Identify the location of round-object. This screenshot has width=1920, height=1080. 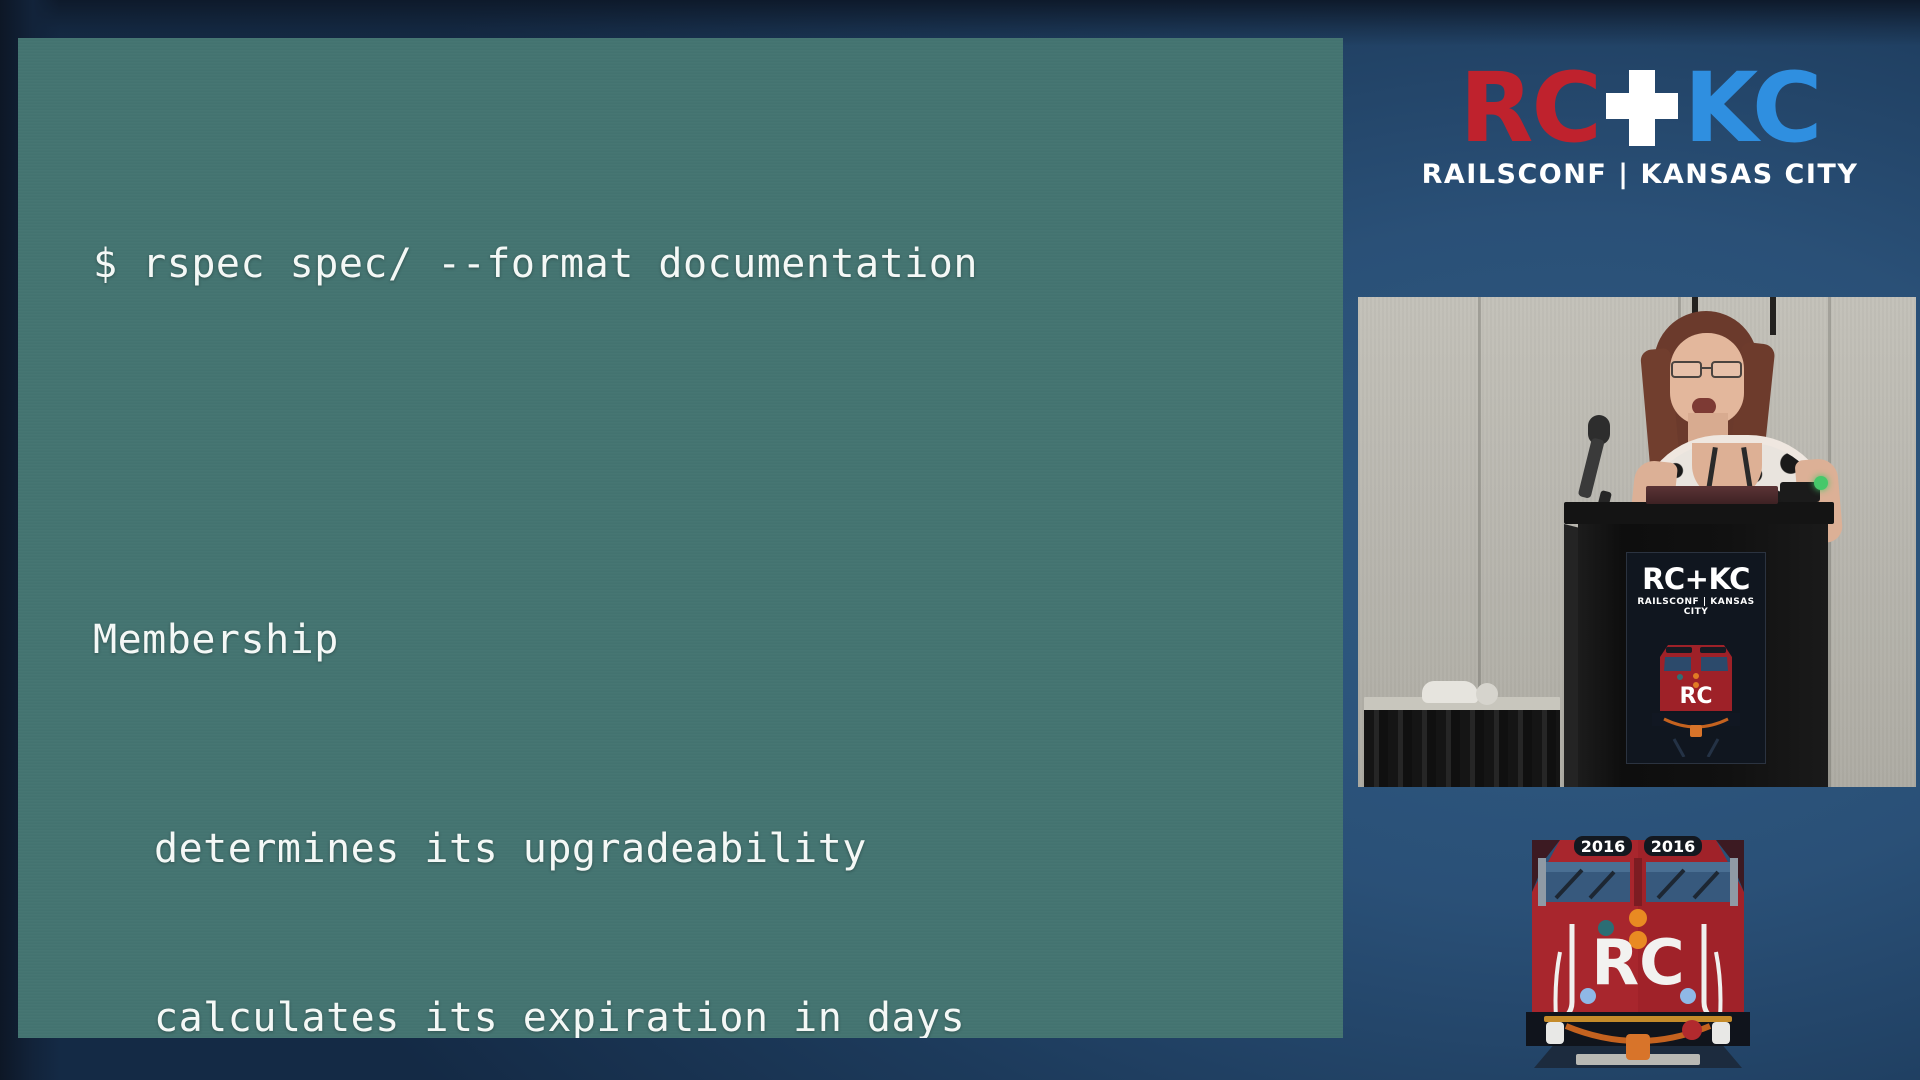
(1487, 694).